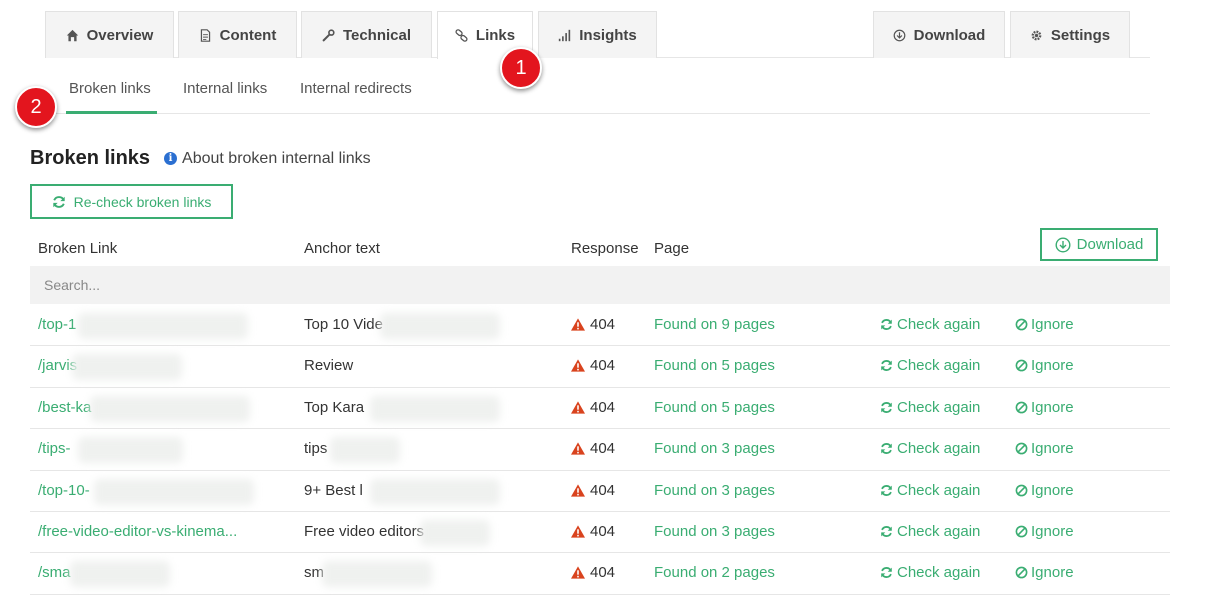  What do you see at coordinates (343, 324) in the screenshot?
I see `anchor-text: Top 10 Vide` at bounding box center [343, 324].